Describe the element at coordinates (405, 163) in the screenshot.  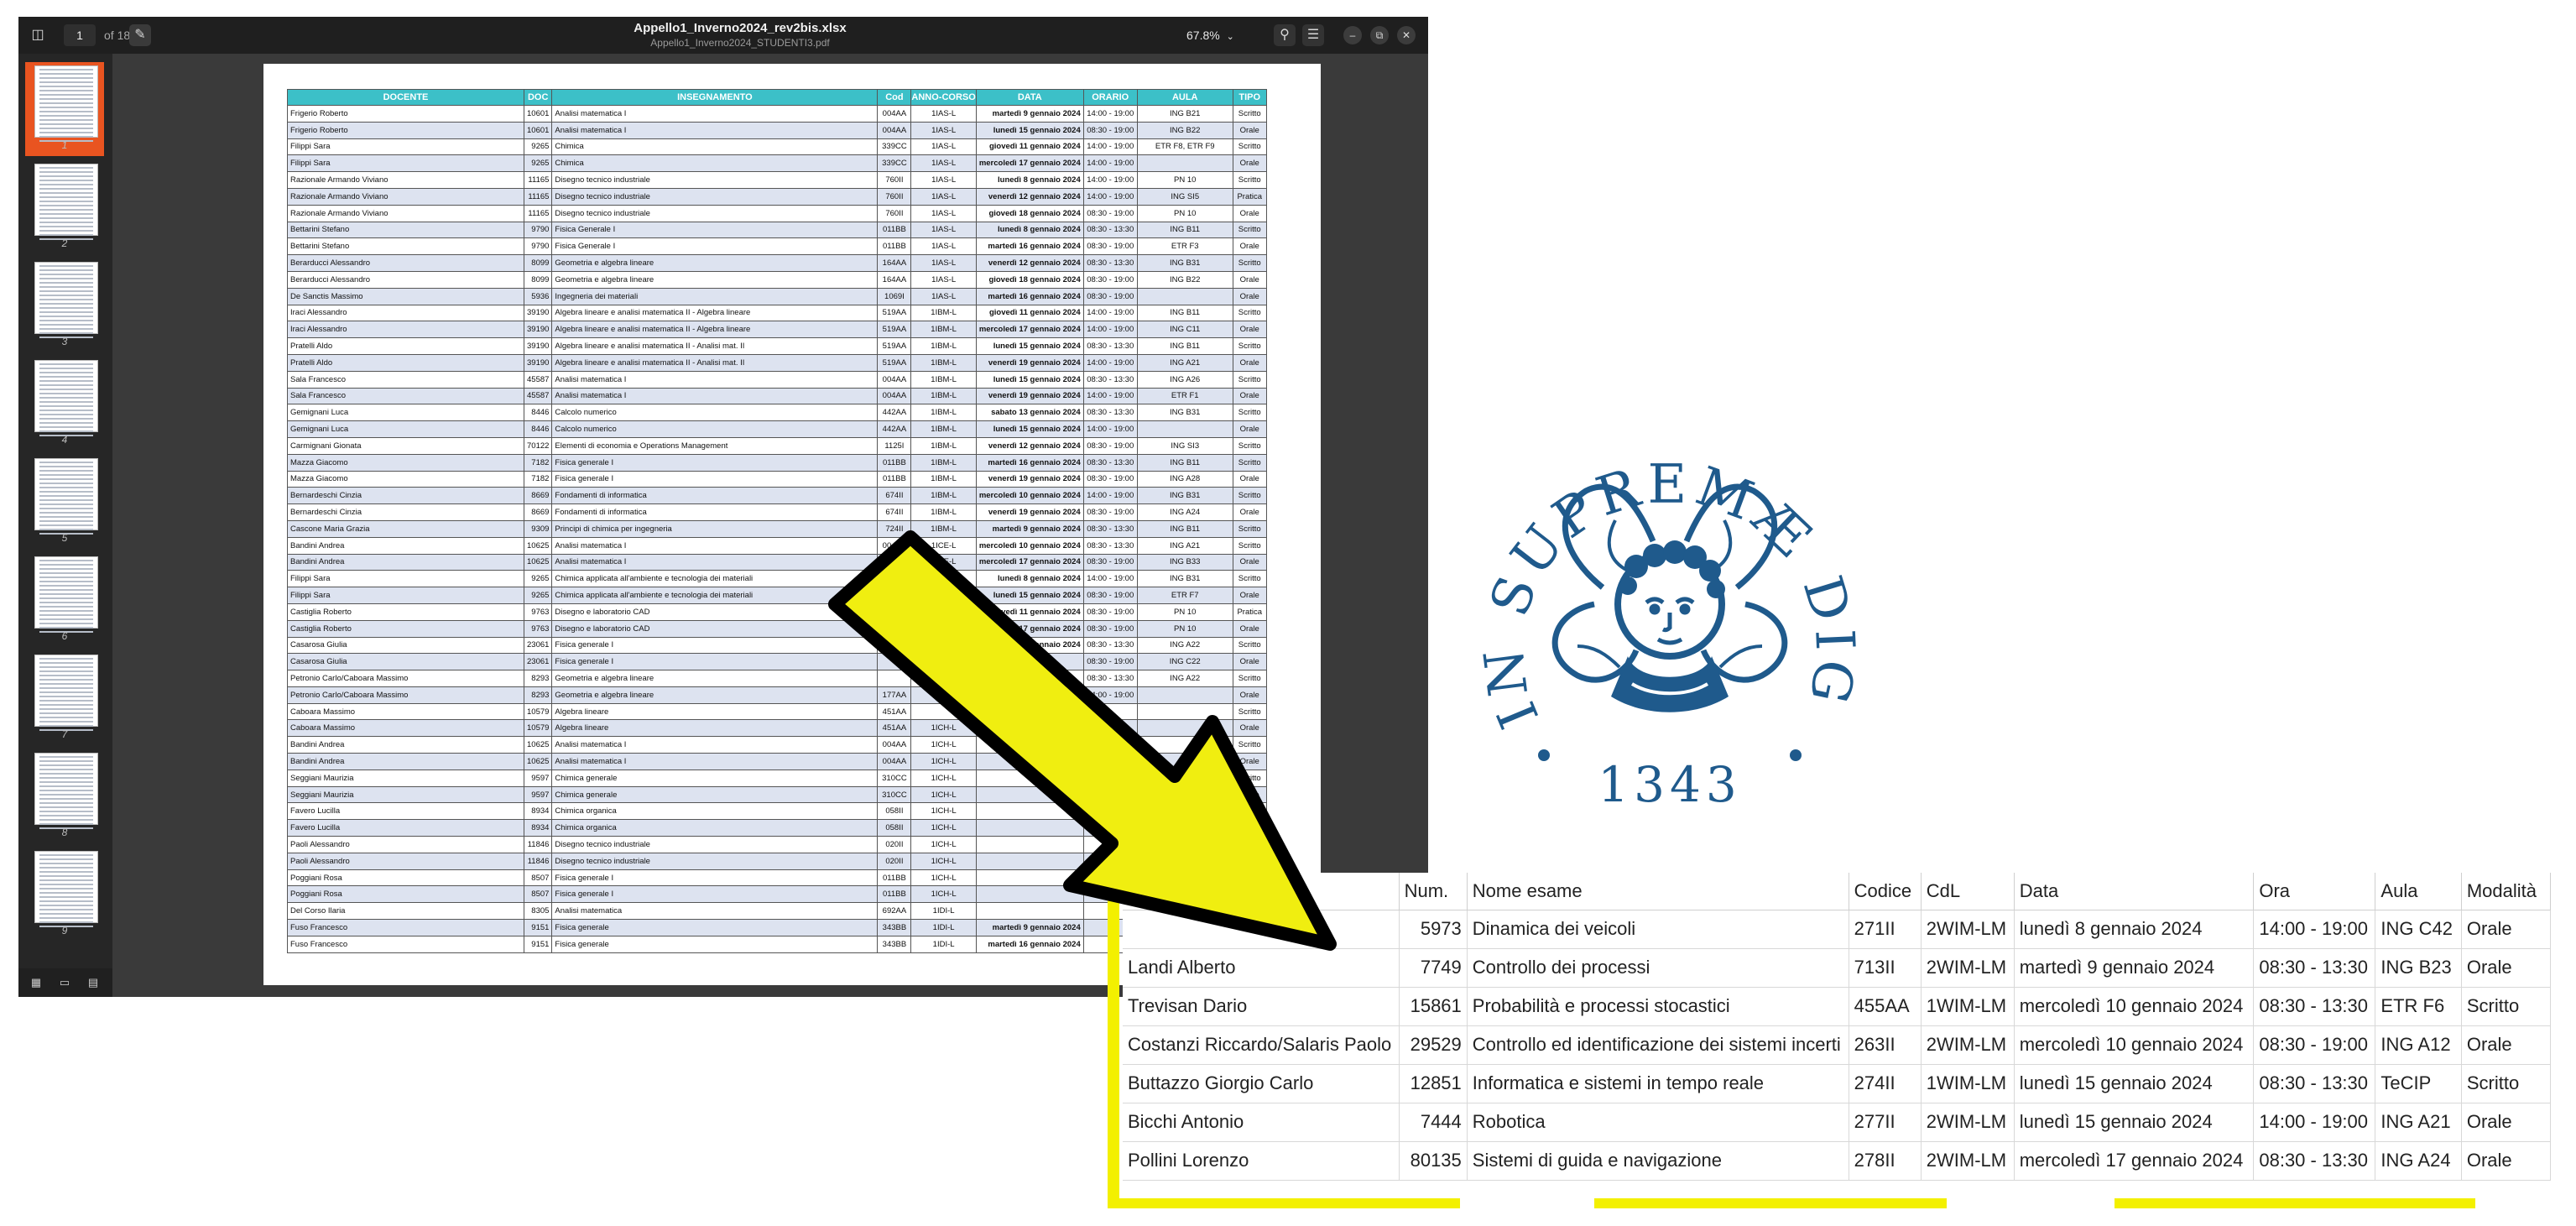
I see `table-cell: Filippi Sara` at that location.